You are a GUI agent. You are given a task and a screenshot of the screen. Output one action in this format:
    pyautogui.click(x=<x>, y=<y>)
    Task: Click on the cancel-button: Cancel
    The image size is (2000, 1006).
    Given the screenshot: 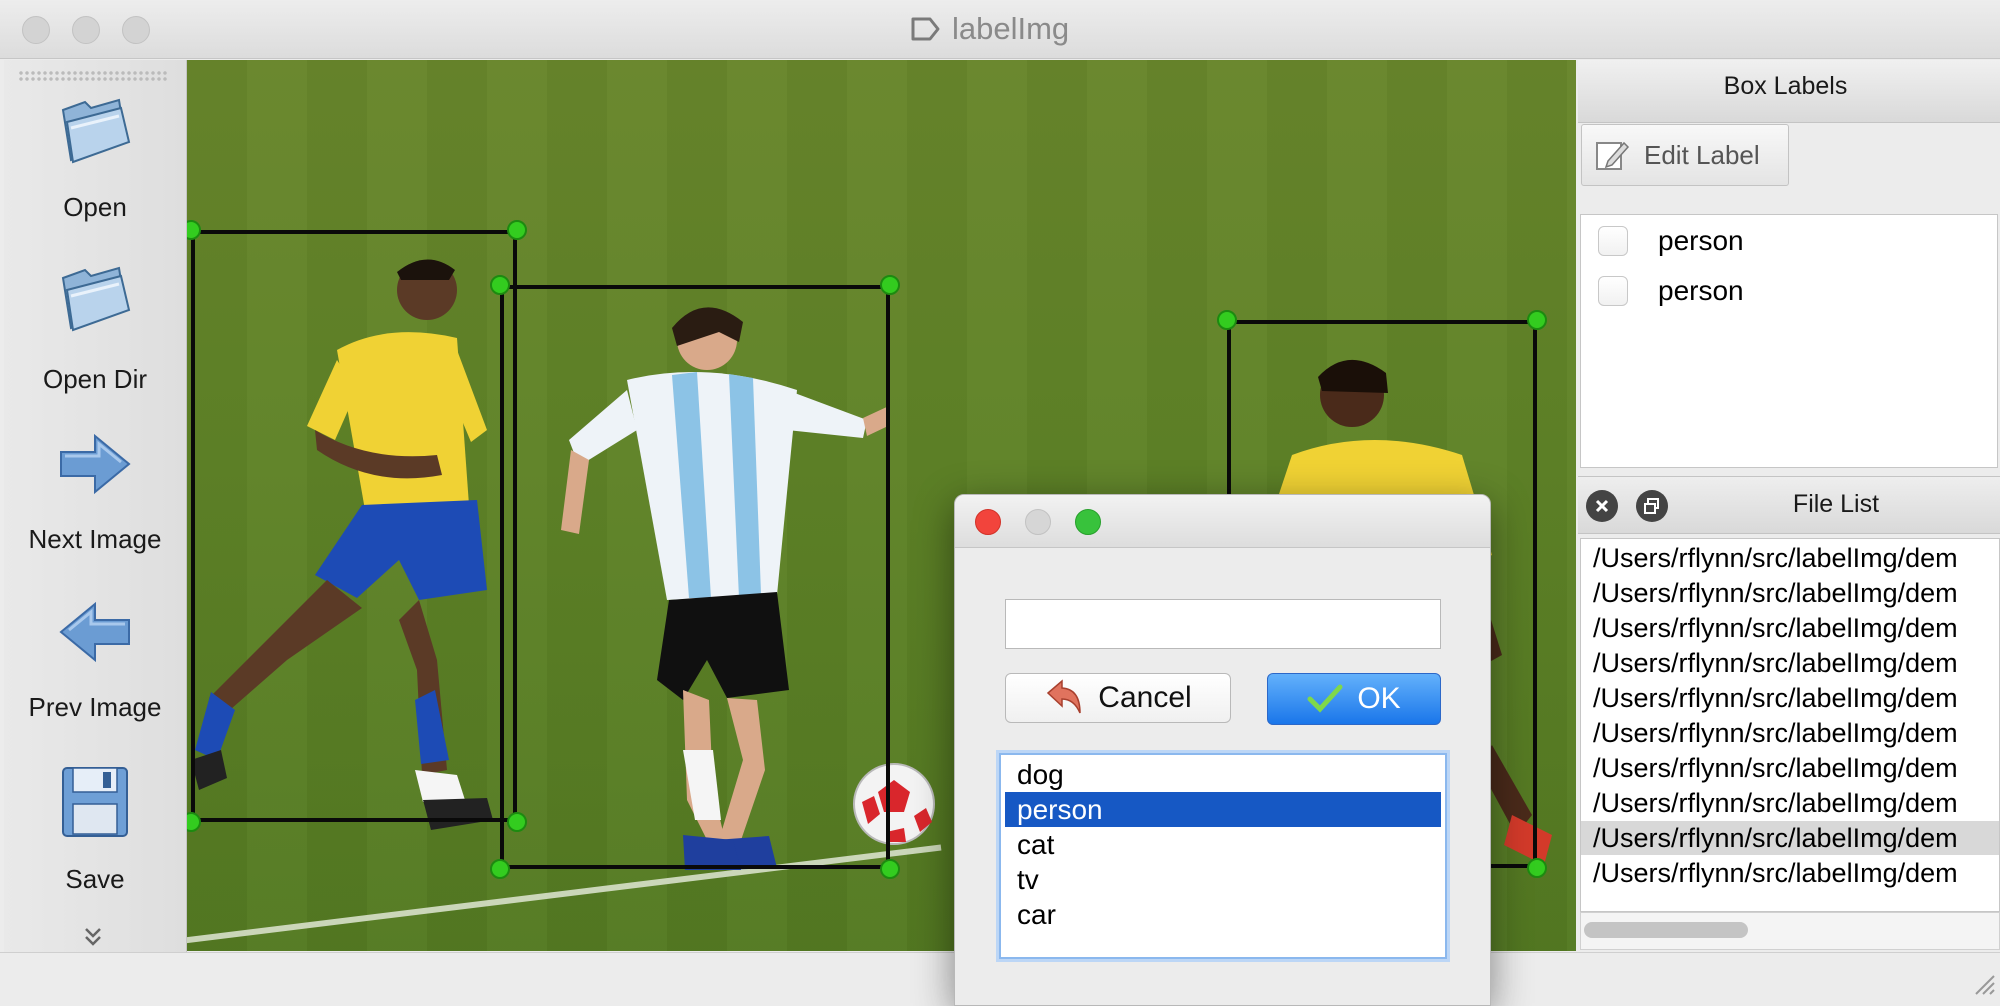 What is the action you would take?
    pyautogui.click(x=1118, y=698)
    